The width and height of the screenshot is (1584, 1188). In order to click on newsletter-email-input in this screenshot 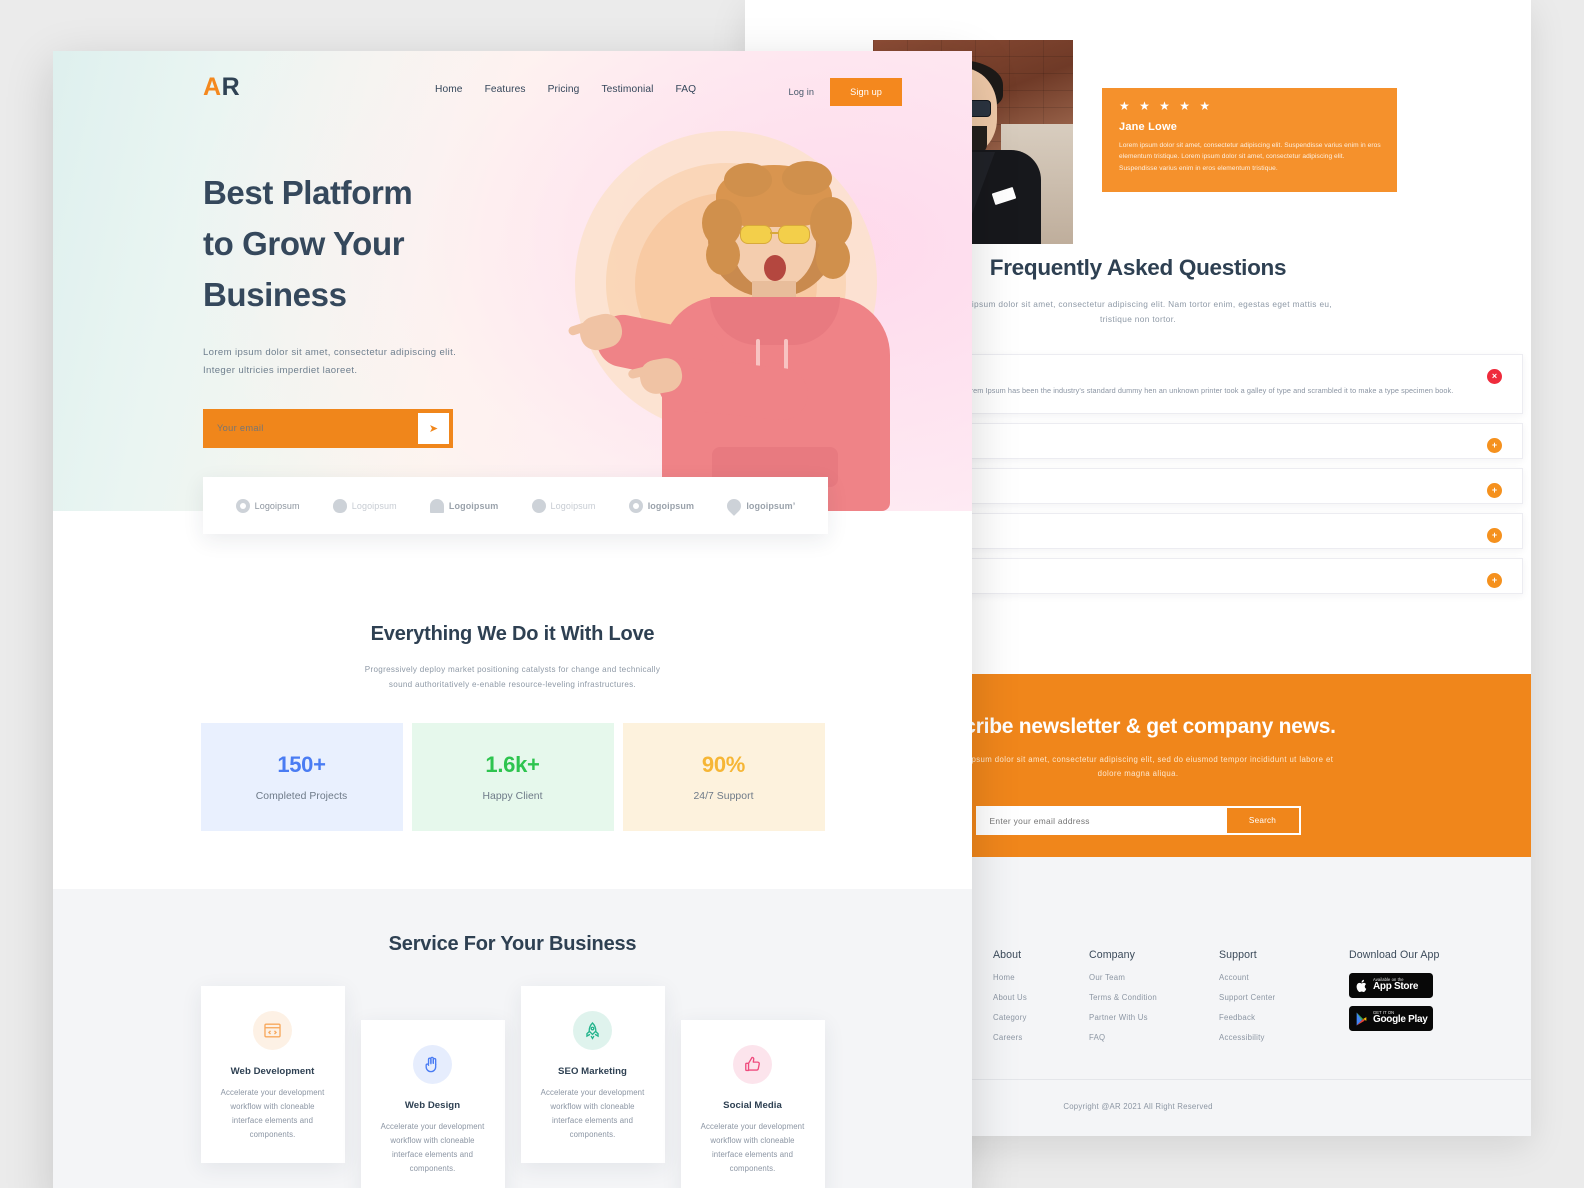, I will do `click(1102, 820)`.